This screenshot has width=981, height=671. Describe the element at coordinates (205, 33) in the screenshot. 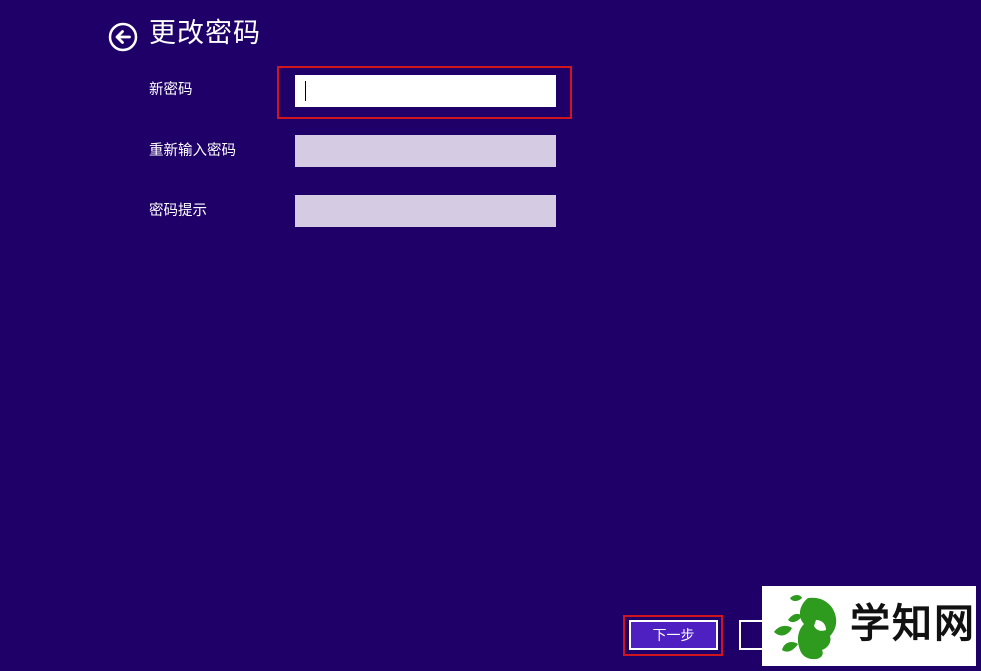

I see `page-title: 更改密码` at that location.